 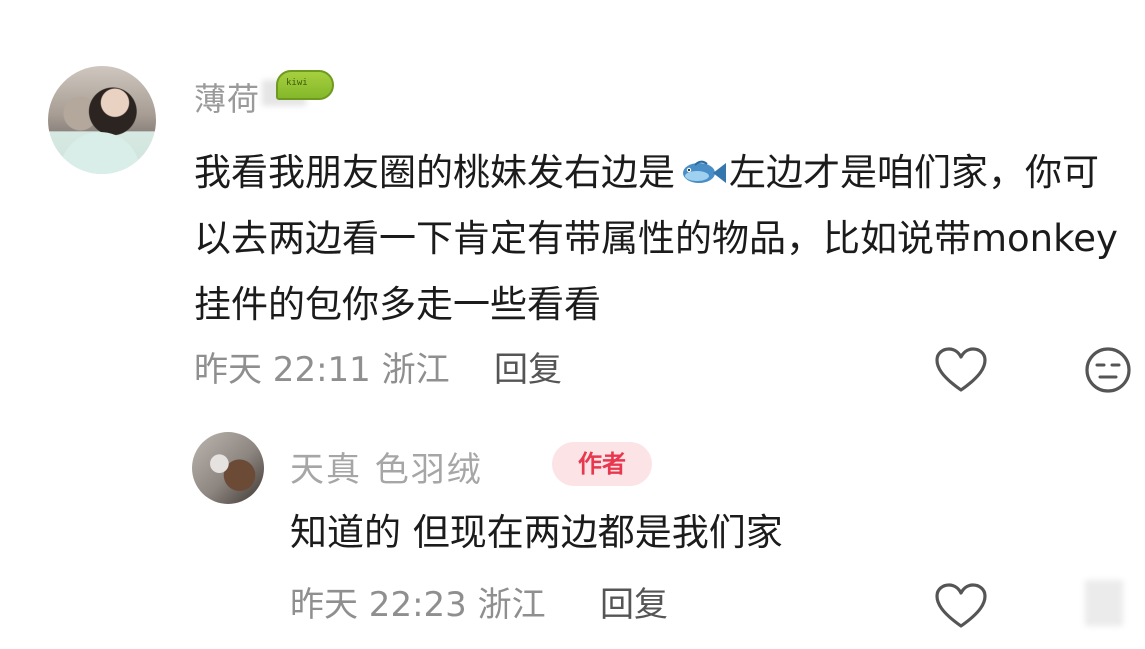 I want to click on dislike-face-icon, so click(x=1108, y=370).